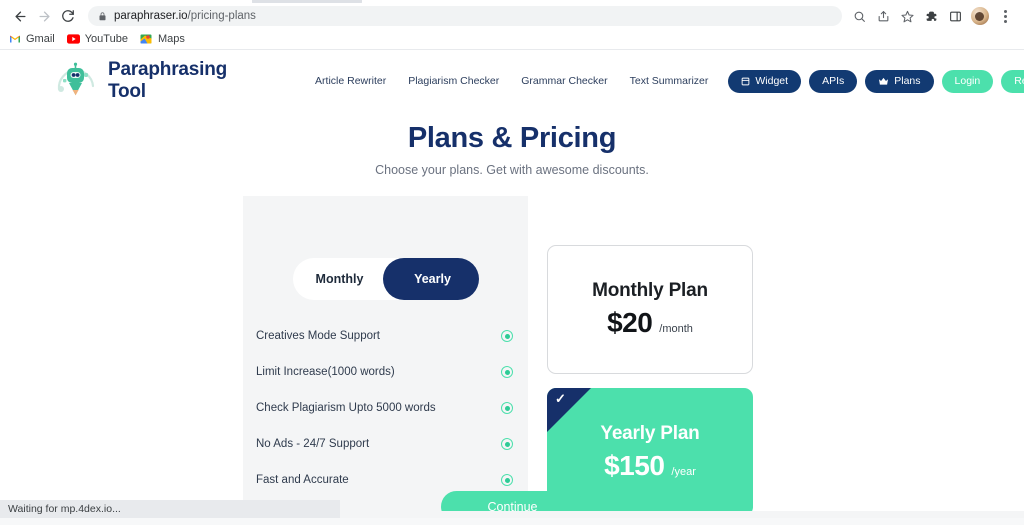  I want to click on feature-row: Limit Increase(1000 words), so click(392, 372).